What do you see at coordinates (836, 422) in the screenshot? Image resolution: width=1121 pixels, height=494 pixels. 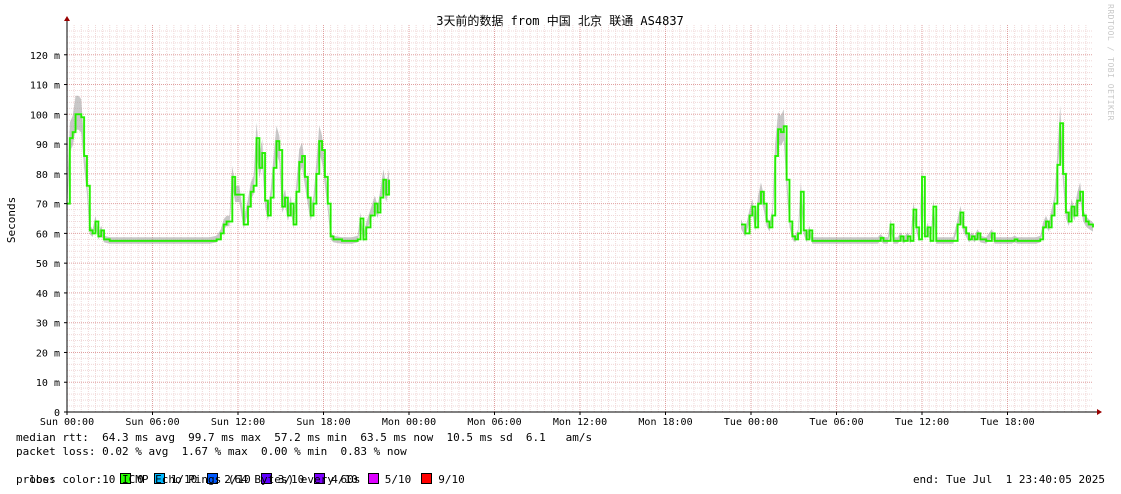 I see `x-tick-label: Tue 06:00` at bounding box center [836, 422].